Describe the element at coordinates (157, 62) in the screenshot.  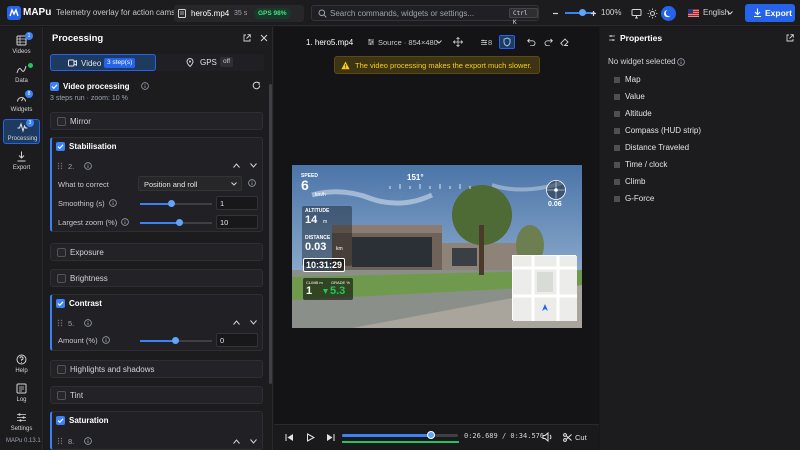
I see `processing-tabs: Video 3 step(s) GPS off` at that location.